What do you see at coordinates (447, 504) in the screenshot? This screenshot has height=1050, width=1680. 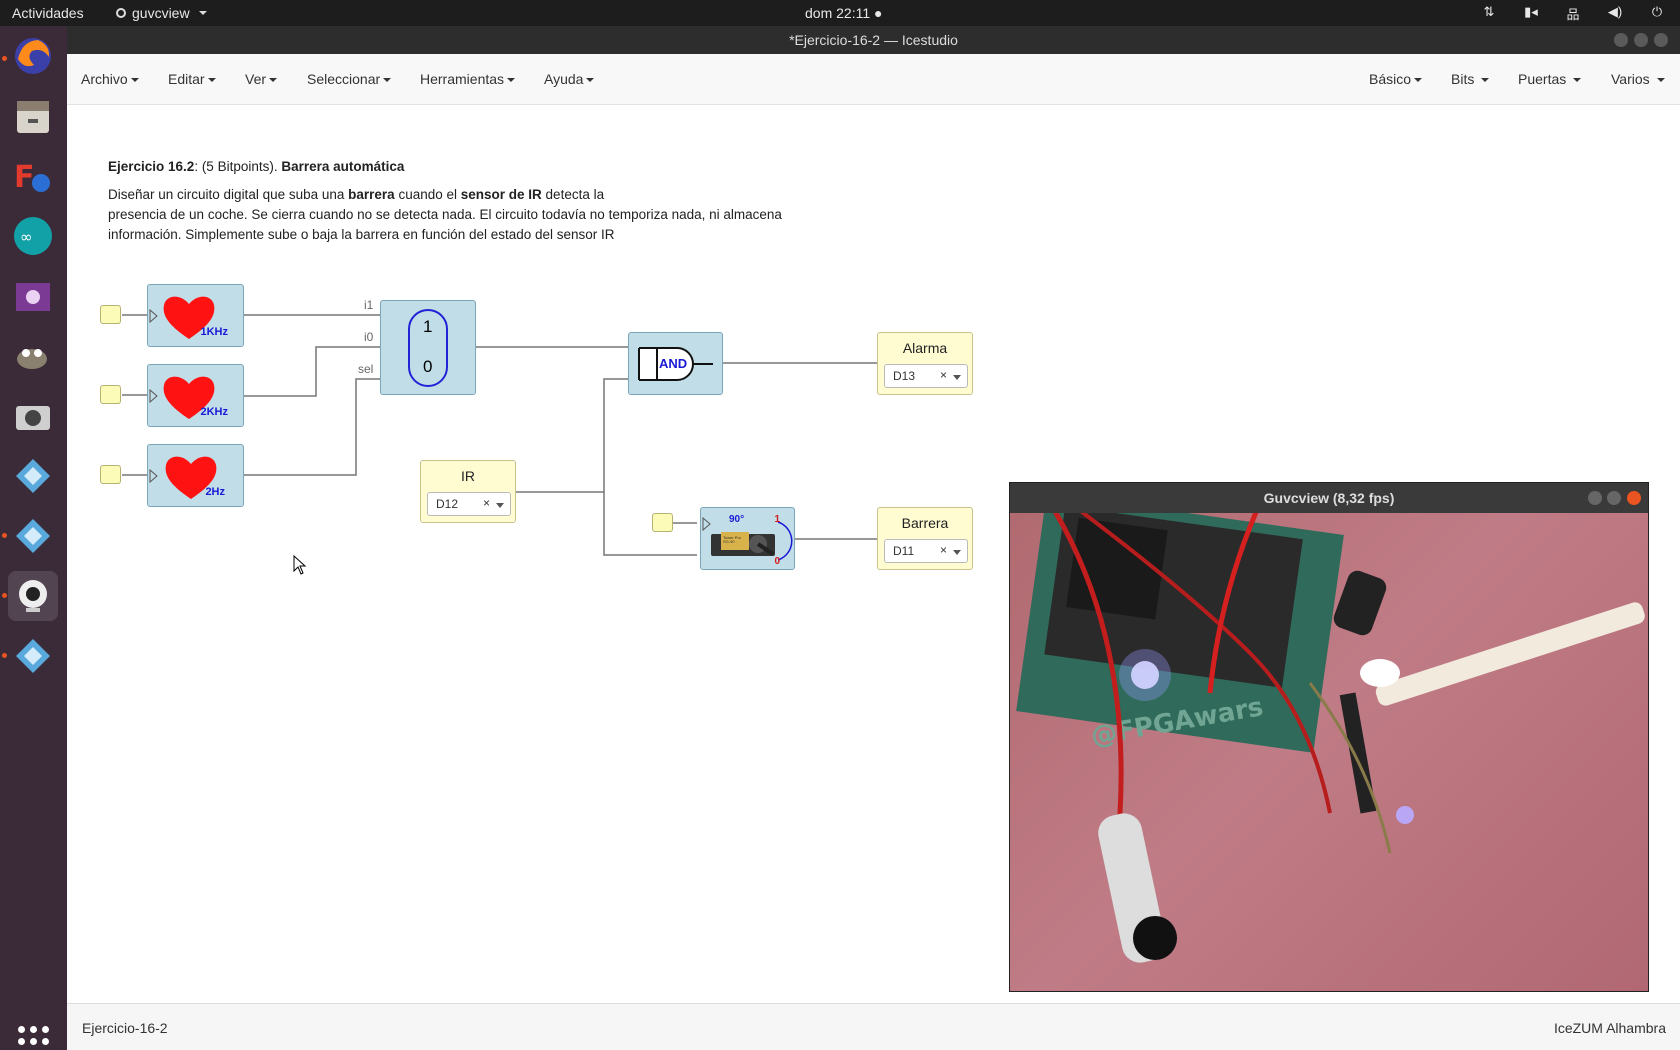 I see `pin-value: D12` at bounding box center [447, 504].